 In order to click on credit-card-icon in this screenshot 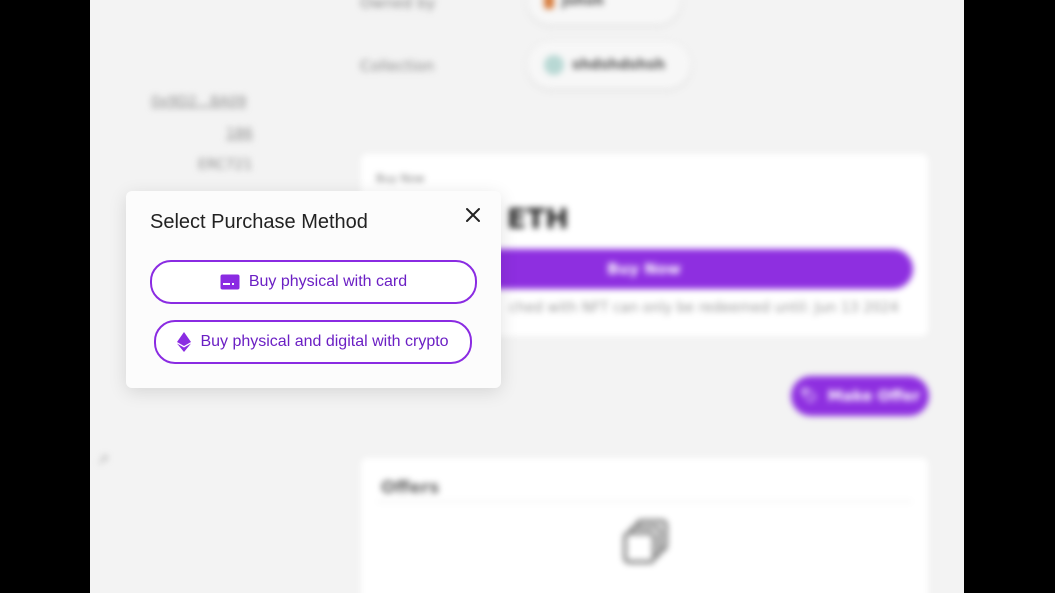, I will do `click(230, 282)`.